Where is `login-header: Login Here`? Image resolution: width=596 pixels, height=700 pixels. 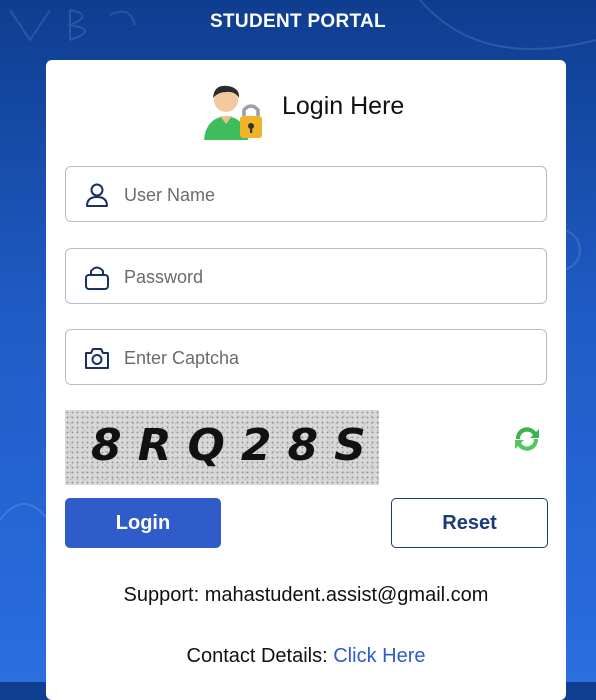
login-header: Login Here is located at coordinates (306, 111).